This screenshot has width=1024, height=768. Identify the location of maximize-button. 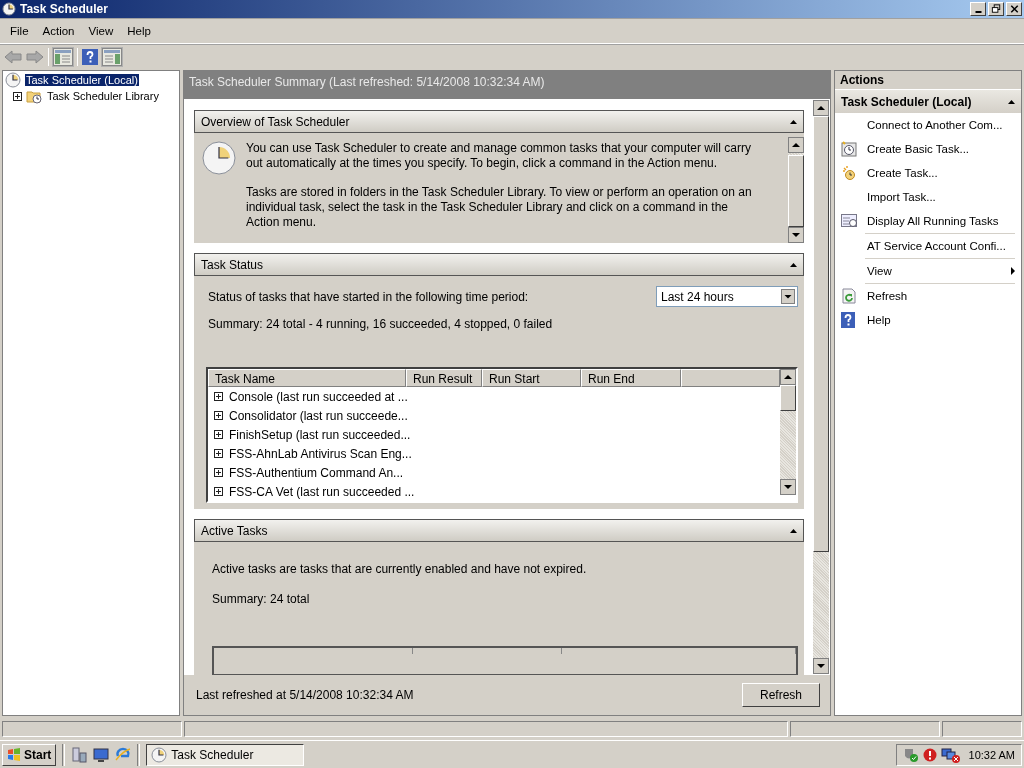
(996, 9).